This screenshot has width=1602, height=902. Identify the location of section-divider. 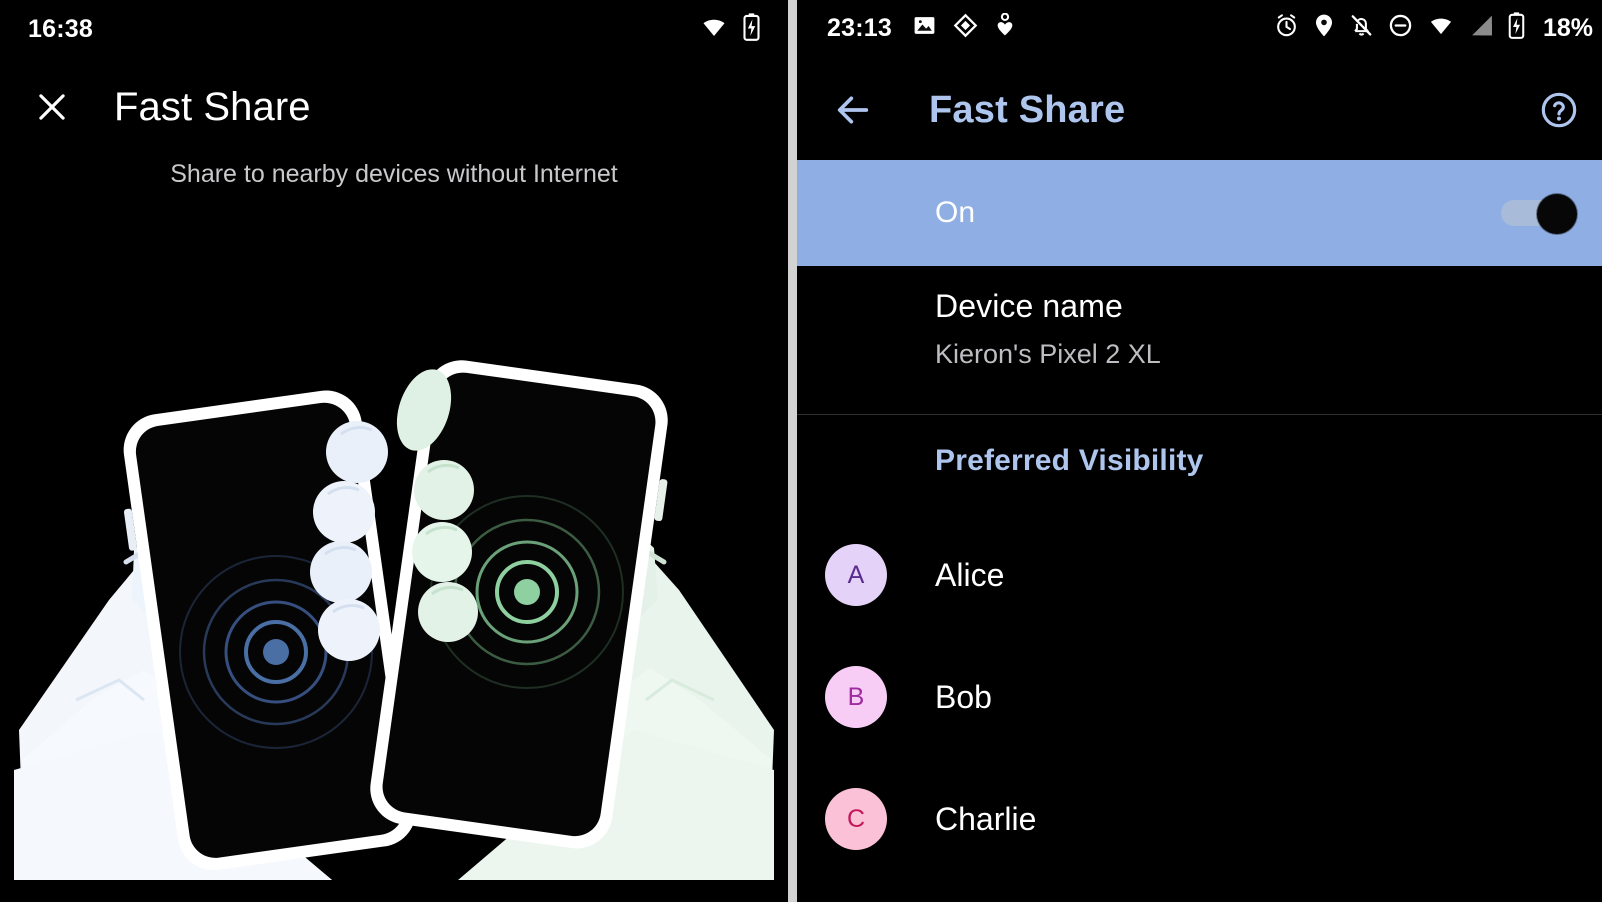
(1199, 414).